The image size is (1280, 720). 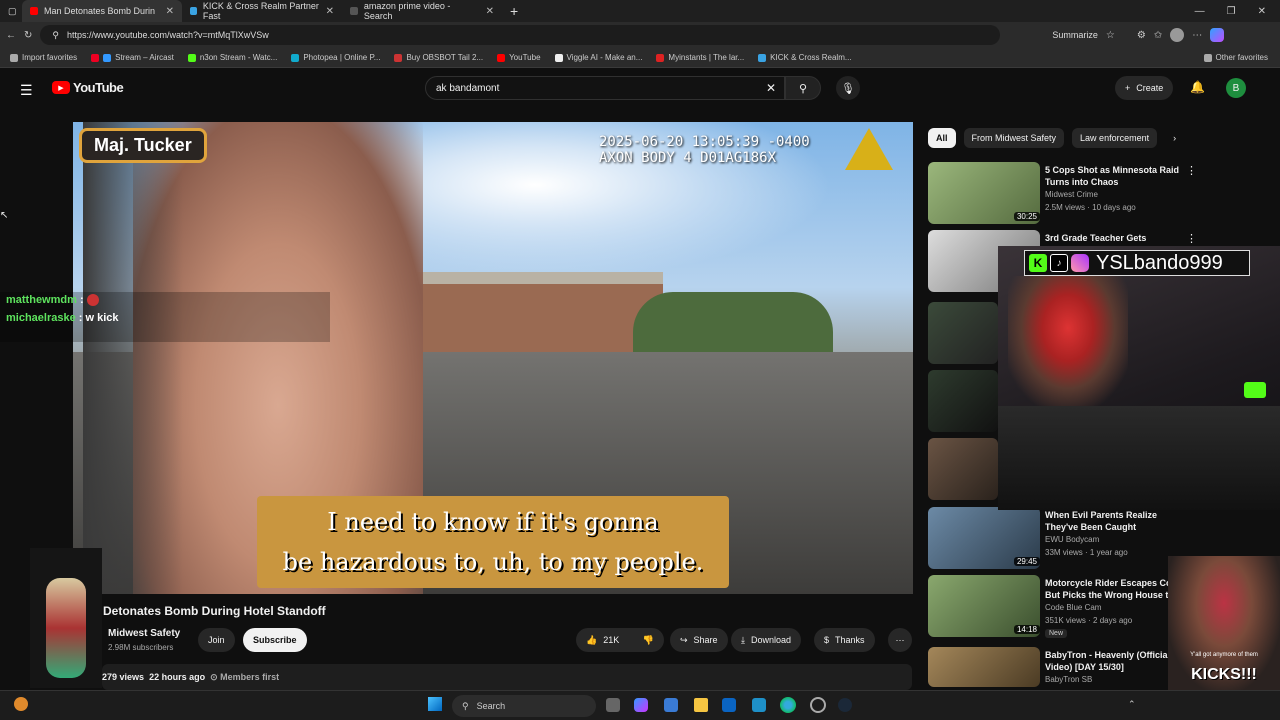 What do you see at coordinates (613, 705) in the screenshot?
I see `task-view-icon` at bounding box center [613, 705].